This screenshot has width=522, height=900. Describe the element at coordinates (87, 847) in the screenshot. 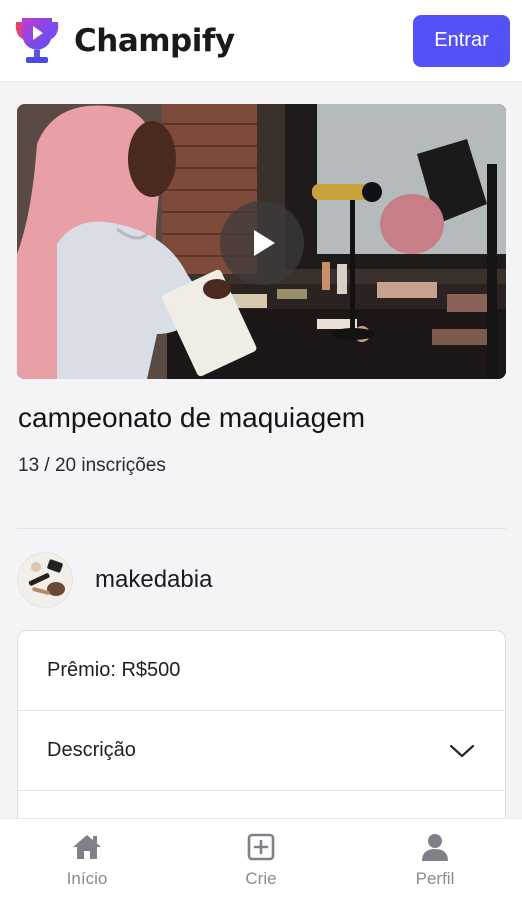

I see `home-icon` at that location.